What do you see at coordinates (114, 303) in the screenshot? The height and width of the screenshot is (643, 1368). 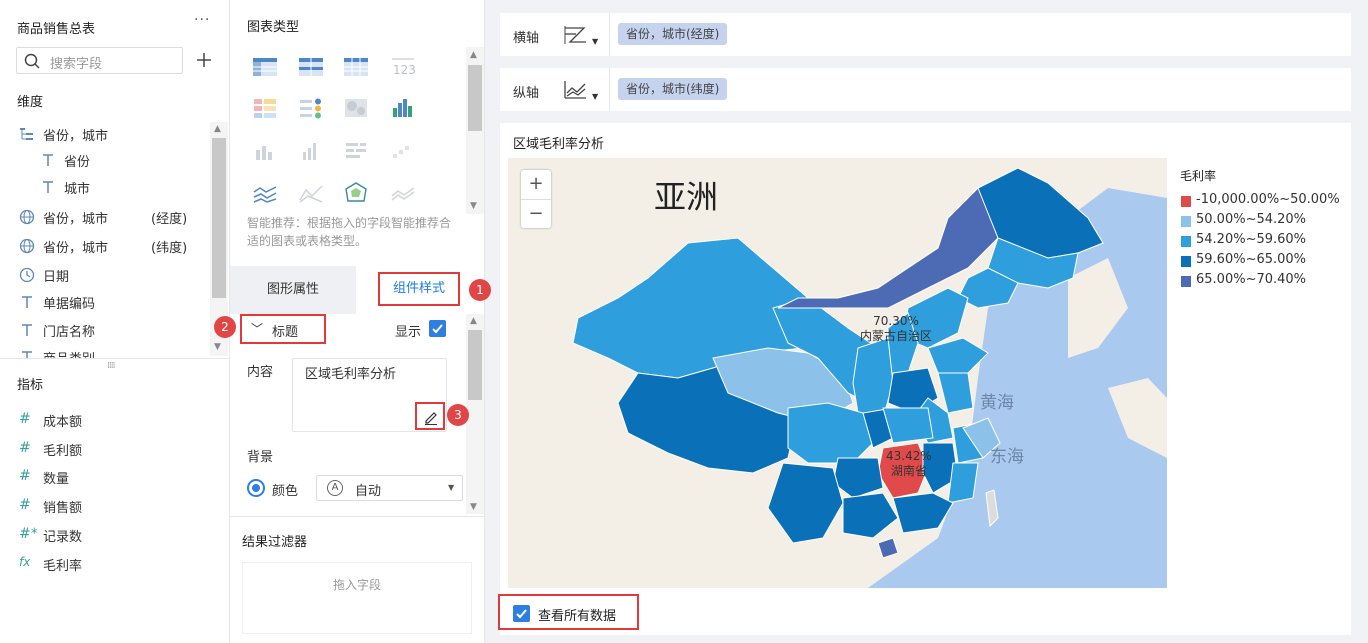 I see `dimension-item: 单据编码` at bounding box center [114, 303].